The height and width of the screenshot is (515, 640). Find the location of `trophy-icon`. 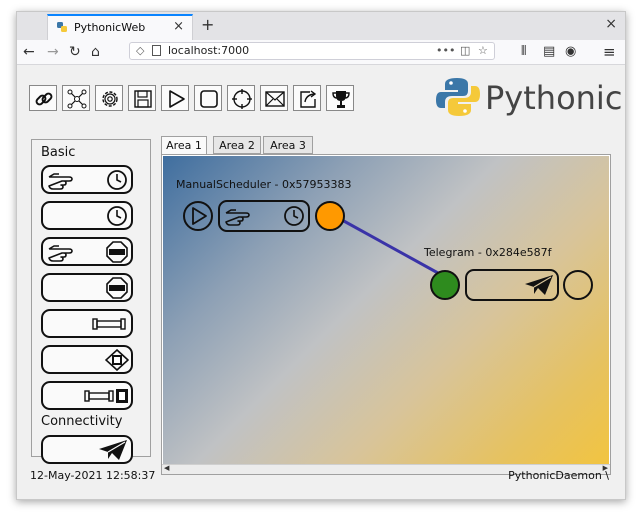

trophy-icon is located at coordinates (341, 99).